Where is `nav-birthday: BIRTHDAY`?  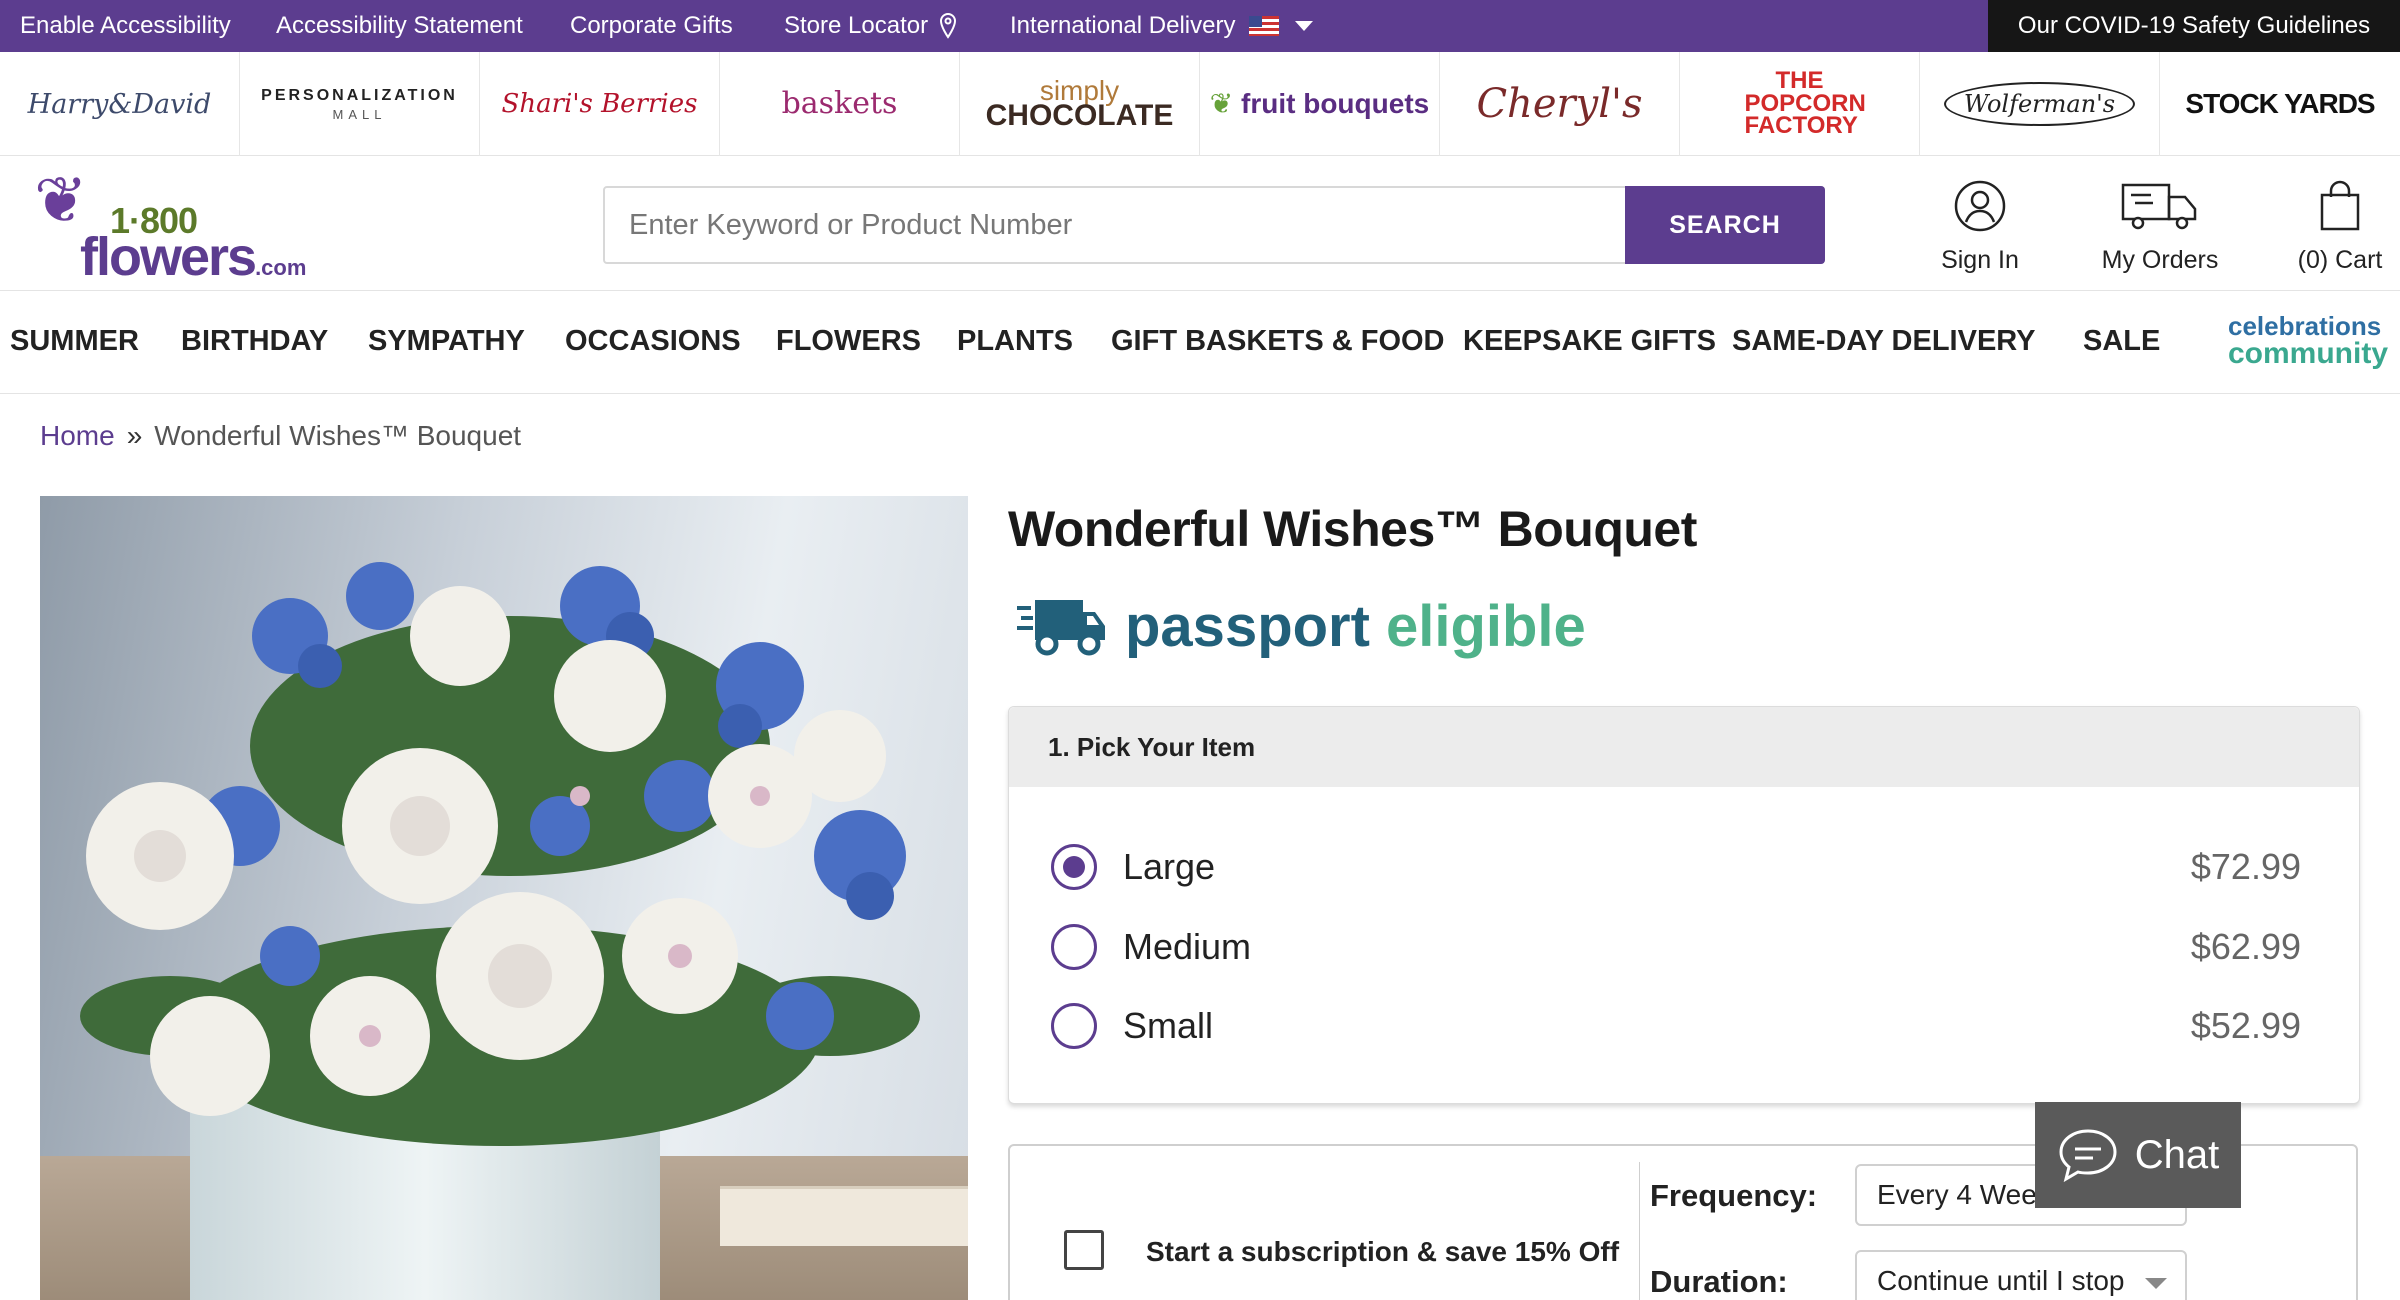 nav-birthday: BIRTHDAY is located at coordinates (254, 341).